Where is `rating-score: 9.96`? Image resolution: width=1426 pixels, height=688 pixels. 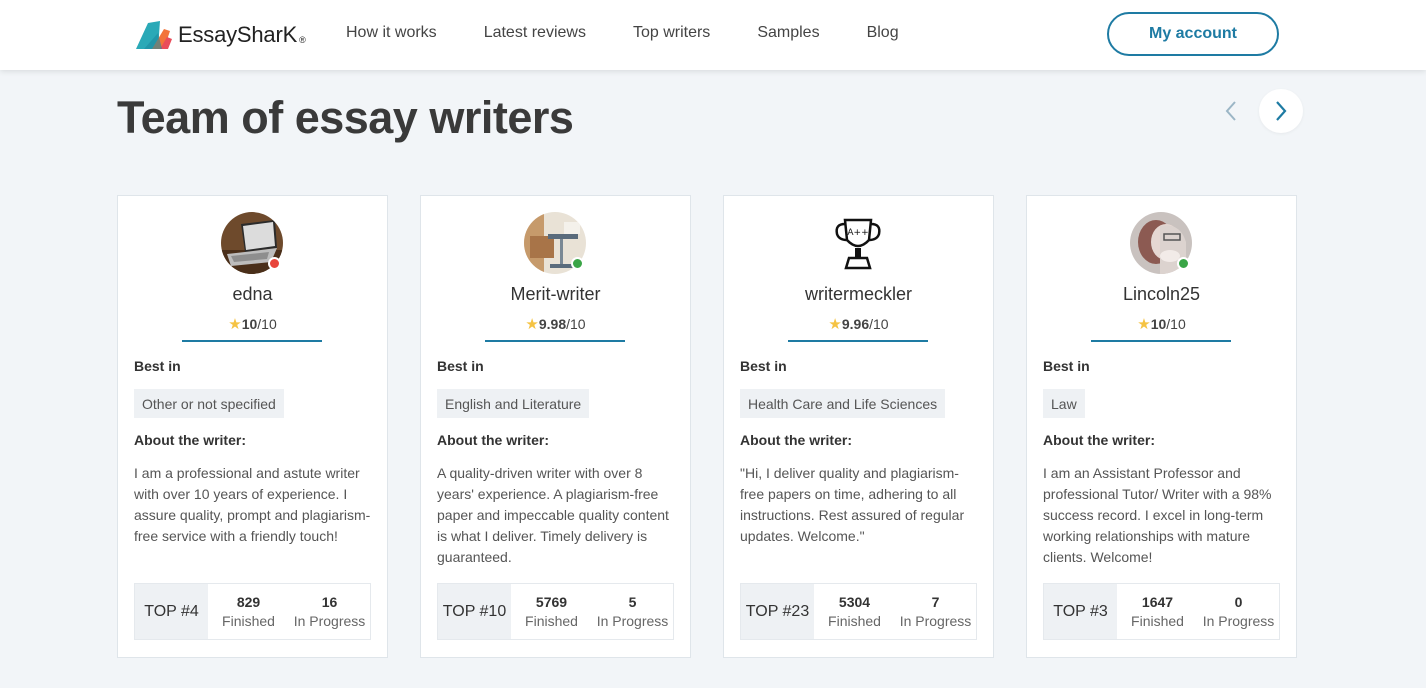
rating-score: 9.96 is located at coordinates (855, 324).